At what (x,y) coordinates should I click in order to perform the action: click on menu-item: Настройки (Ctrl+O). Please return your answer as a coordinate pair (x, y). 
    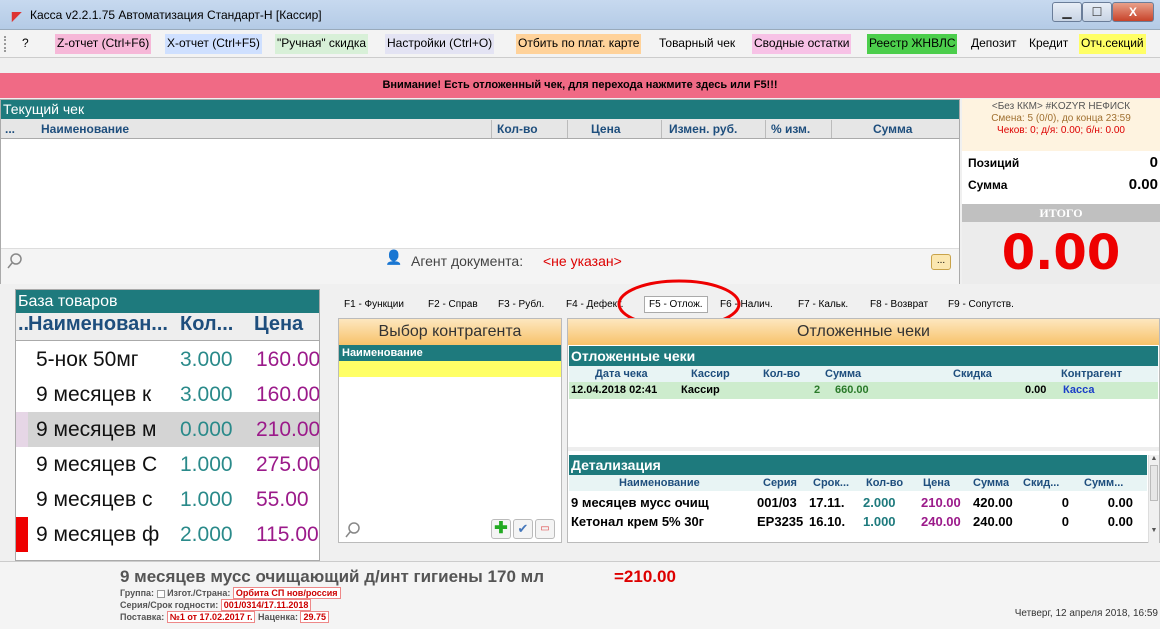
    Looking at the image, I should click on (440, 44).